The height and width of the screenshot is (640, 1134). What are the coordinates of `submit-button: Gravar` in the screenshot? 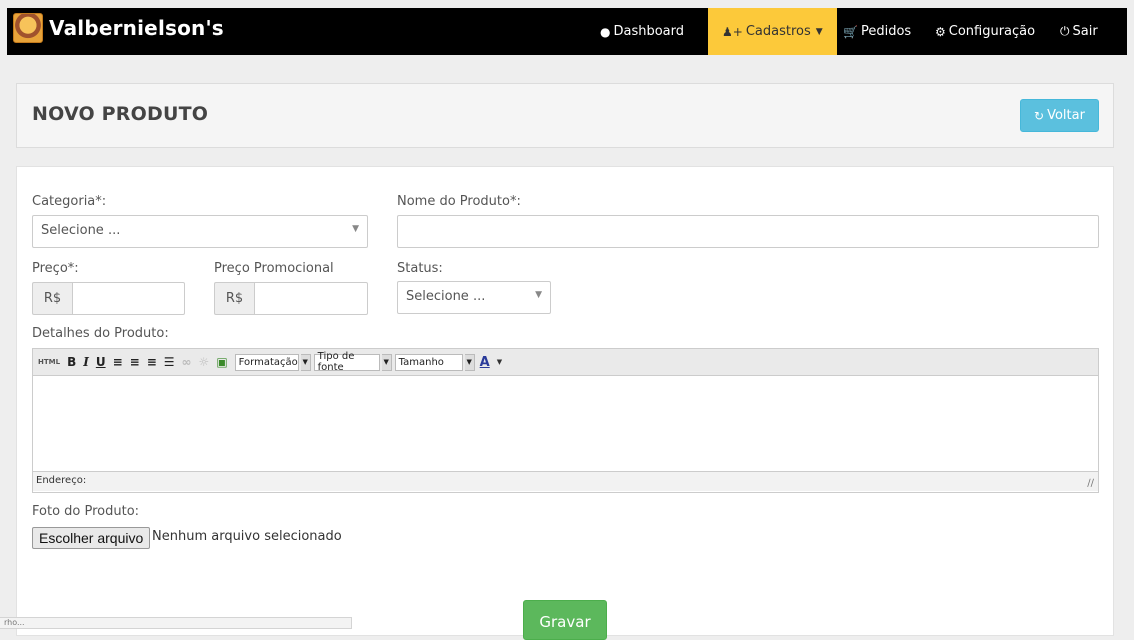 It's located at (565, 620).